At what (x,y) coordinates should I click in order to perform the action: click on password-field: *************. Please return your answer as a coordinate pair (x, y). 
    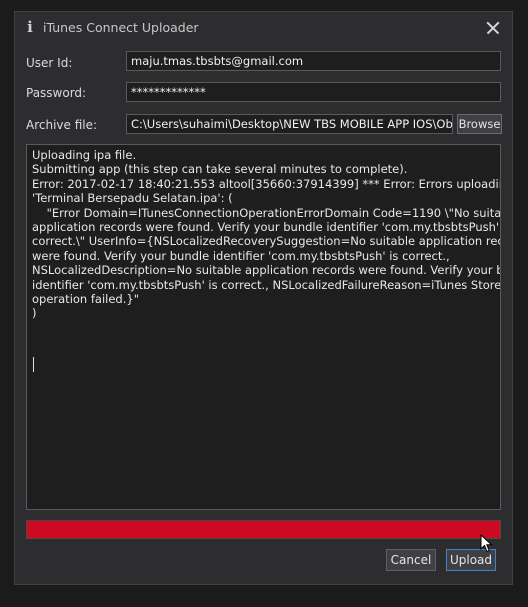
    Looking at the image, I should click on (313, 92).